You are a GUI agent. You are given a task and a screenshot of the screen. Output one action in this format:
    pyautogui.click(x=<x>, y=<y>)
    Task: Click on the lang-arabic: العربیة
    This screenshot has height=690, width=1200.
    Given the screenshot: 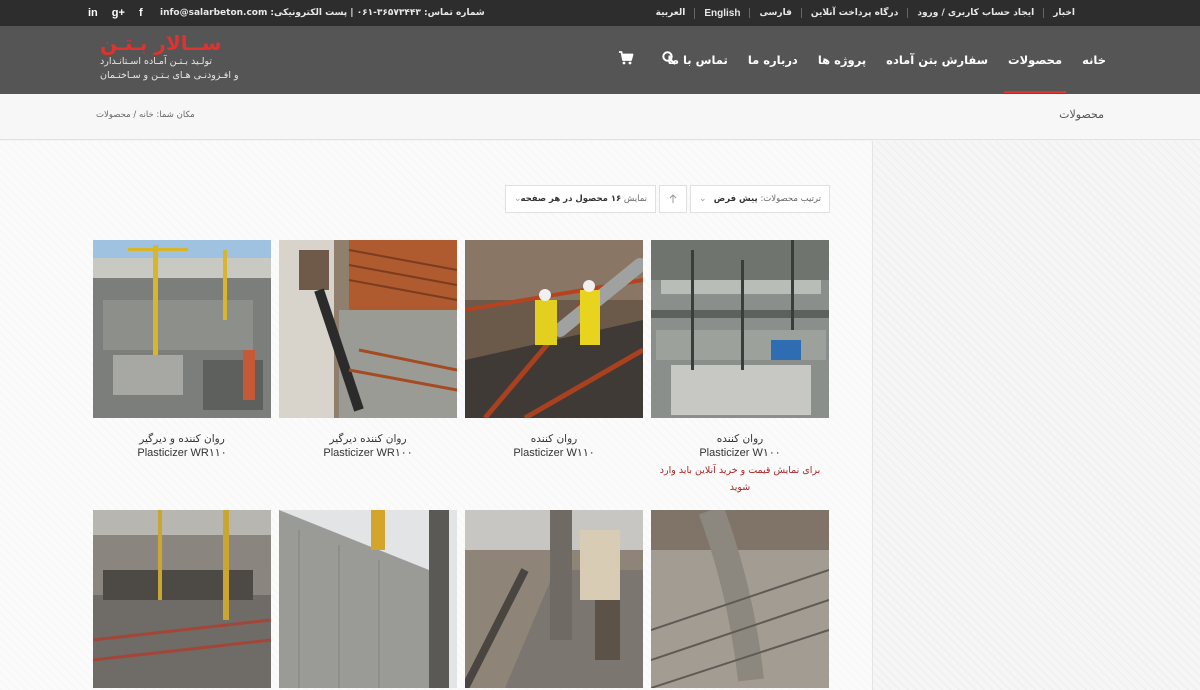 What is the action you would take?
    pyautogui.click(x=671, y=13)
    